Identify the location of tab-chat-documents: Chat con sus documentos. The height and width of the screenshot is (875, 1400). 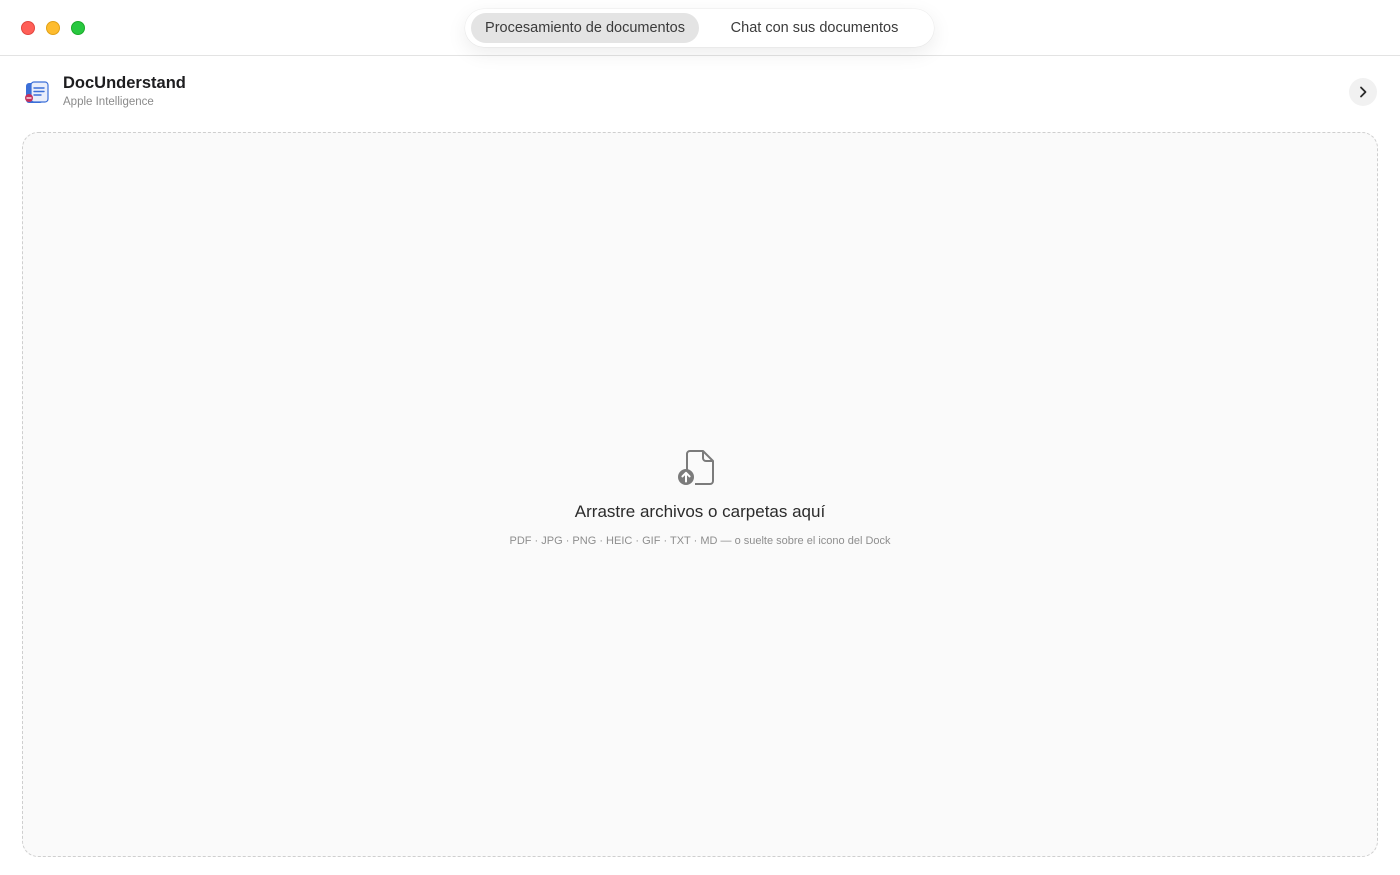
(814, 28).